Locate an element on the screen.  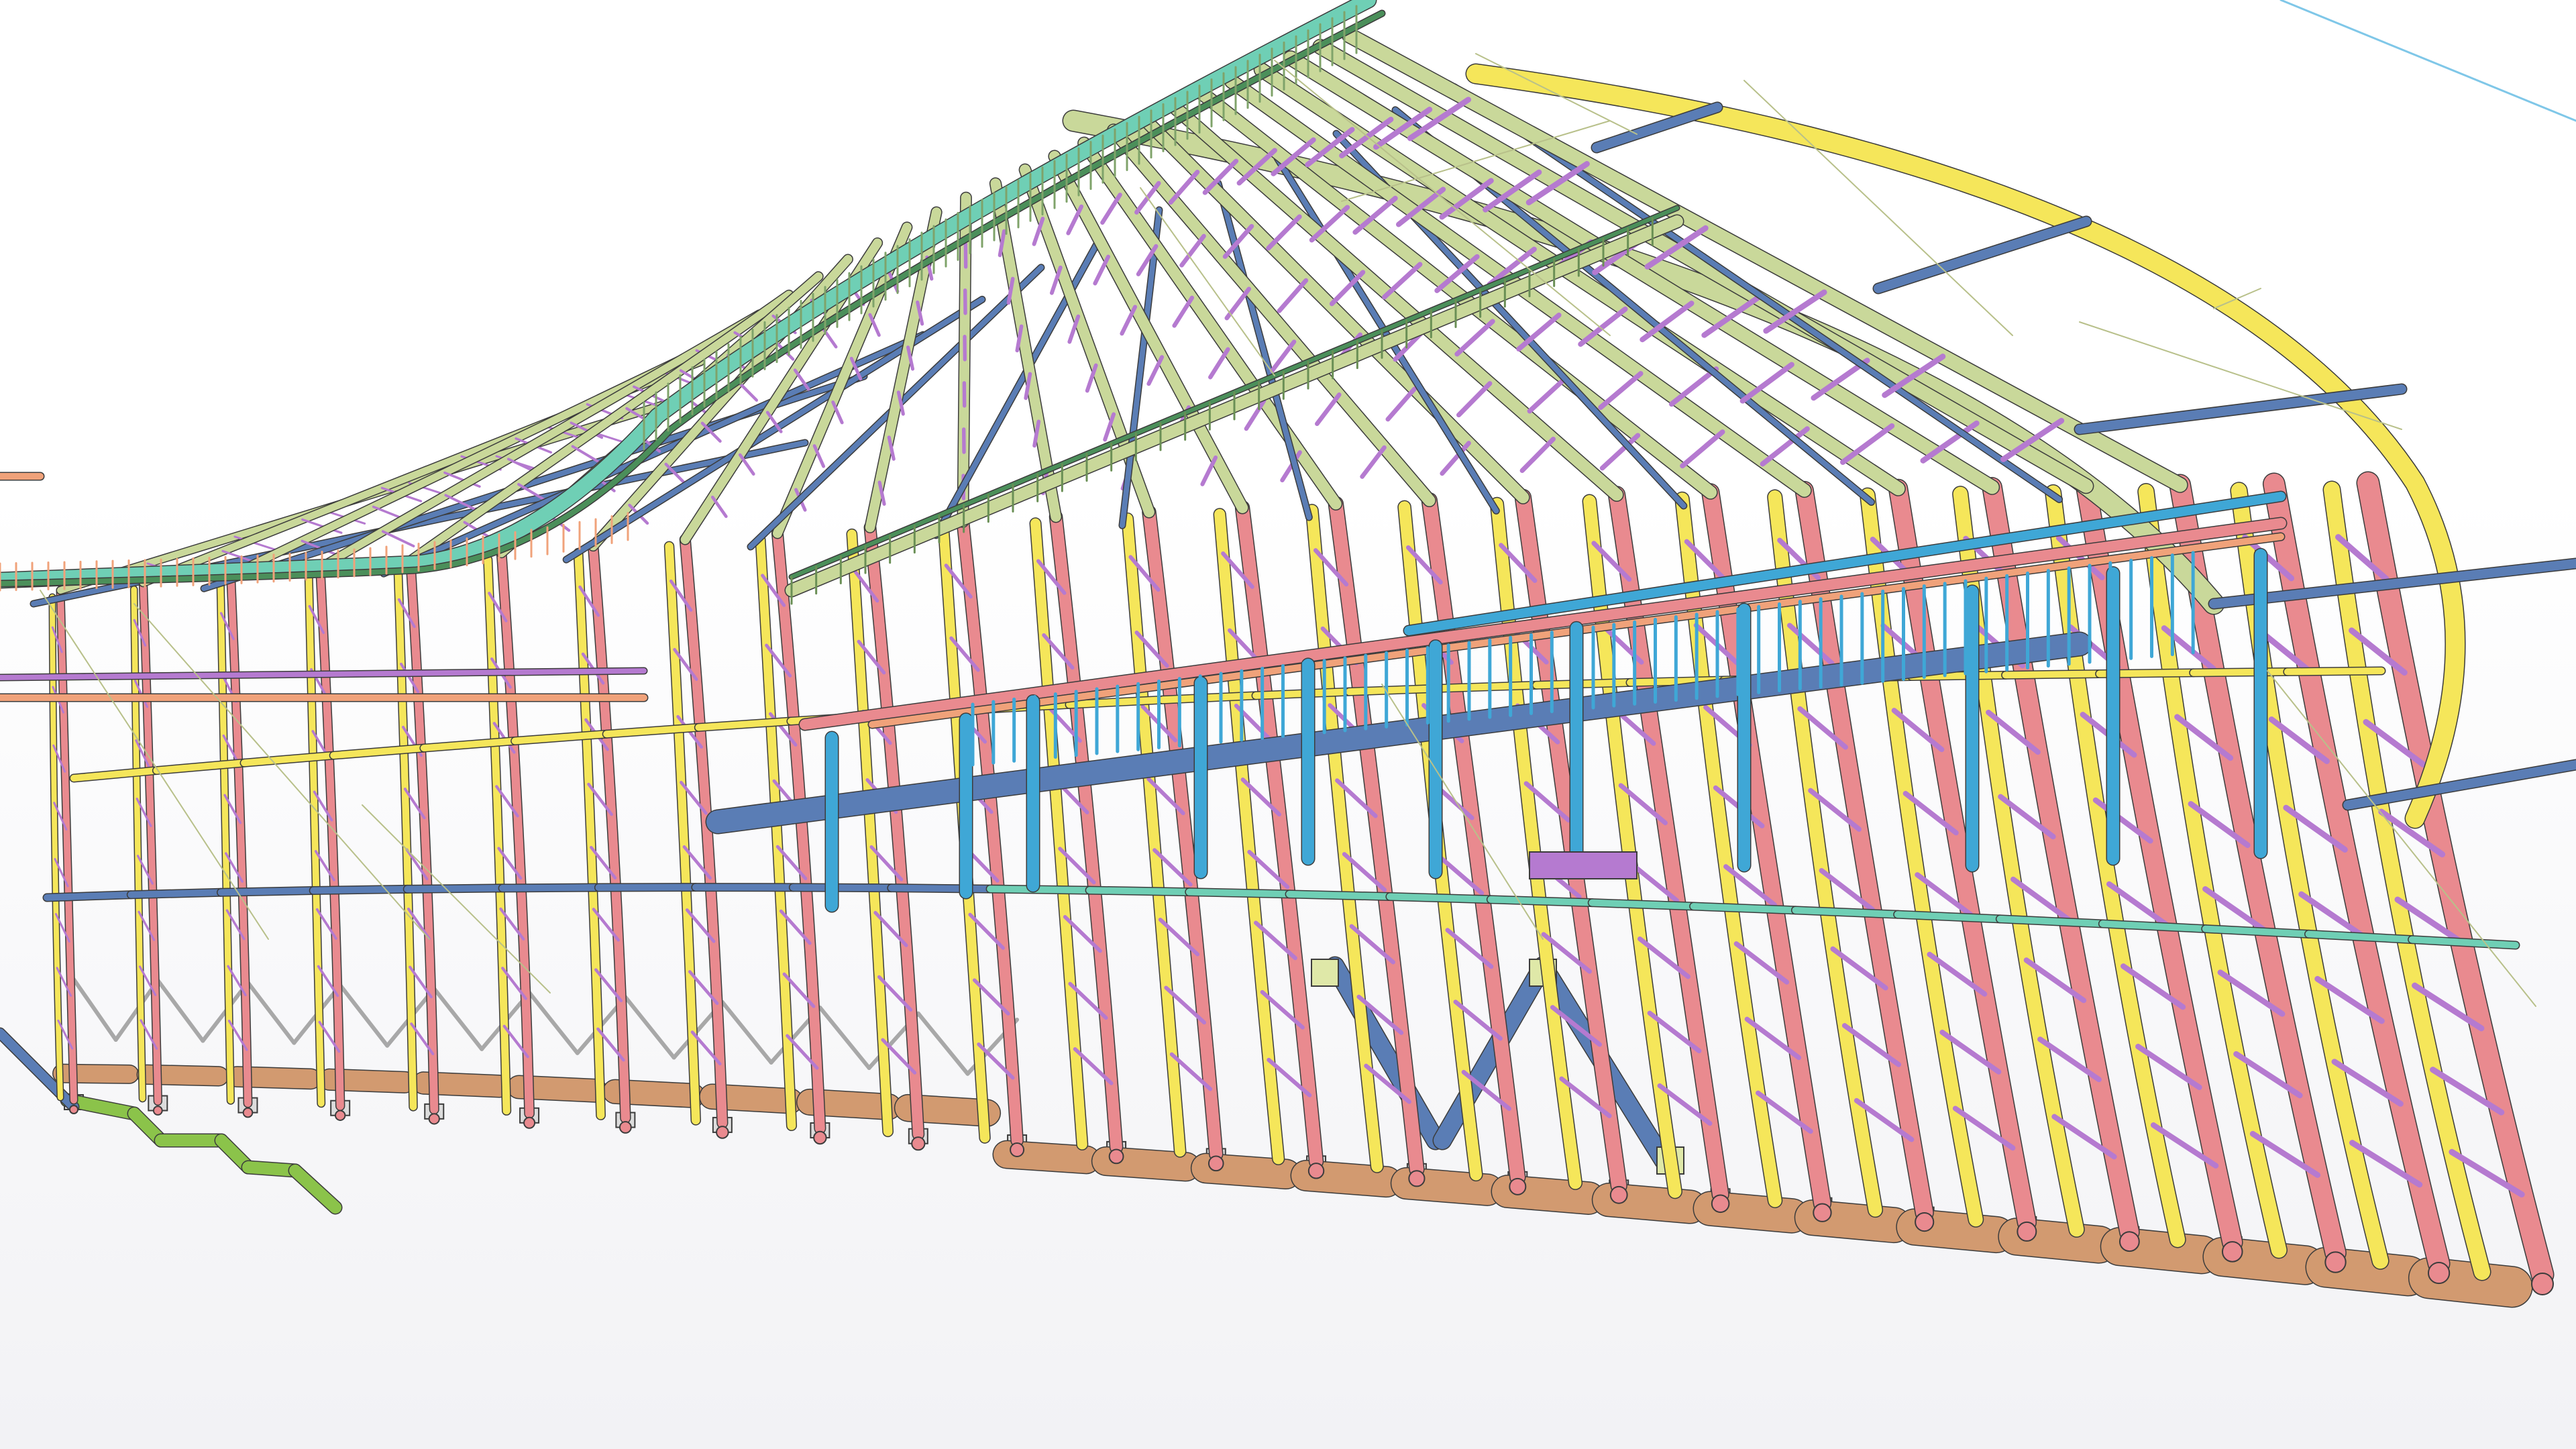
gantry-platform-purple is located at coordinates (1583, 865).